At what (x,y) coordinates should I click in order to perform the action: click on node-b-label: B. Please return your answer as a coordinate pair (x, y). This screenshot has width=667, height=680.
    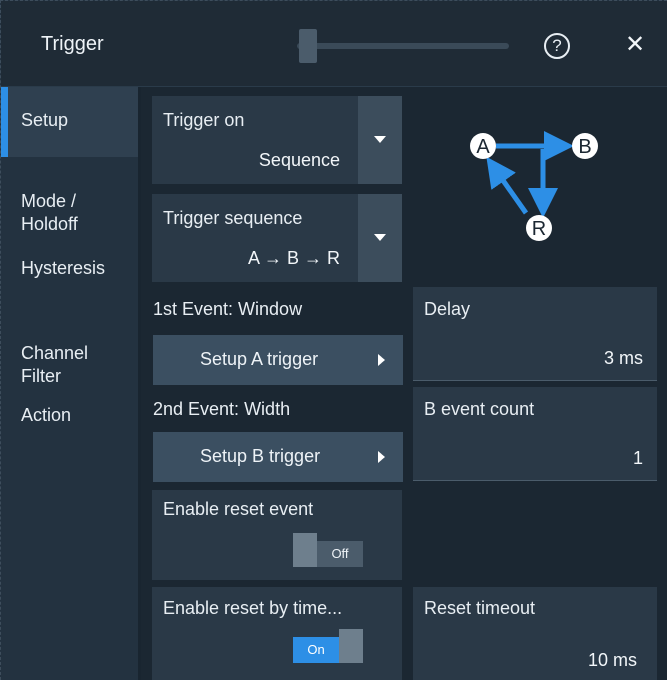
    Looking at the image, I should click on (584, 147).